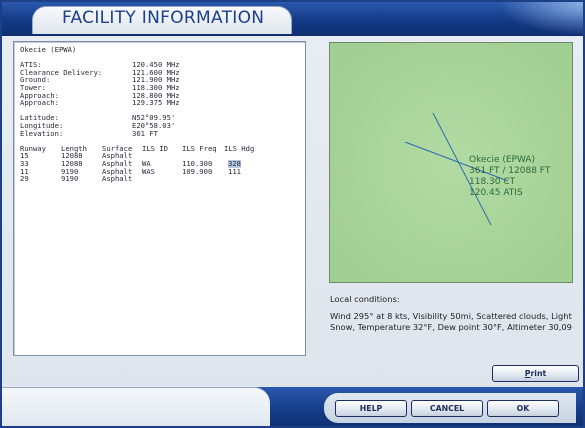 Image resolution: width=585 pixels, height=428 pixels. I want to click on frequency-row: Approach: 129.375 MHz, so click(159, 103).